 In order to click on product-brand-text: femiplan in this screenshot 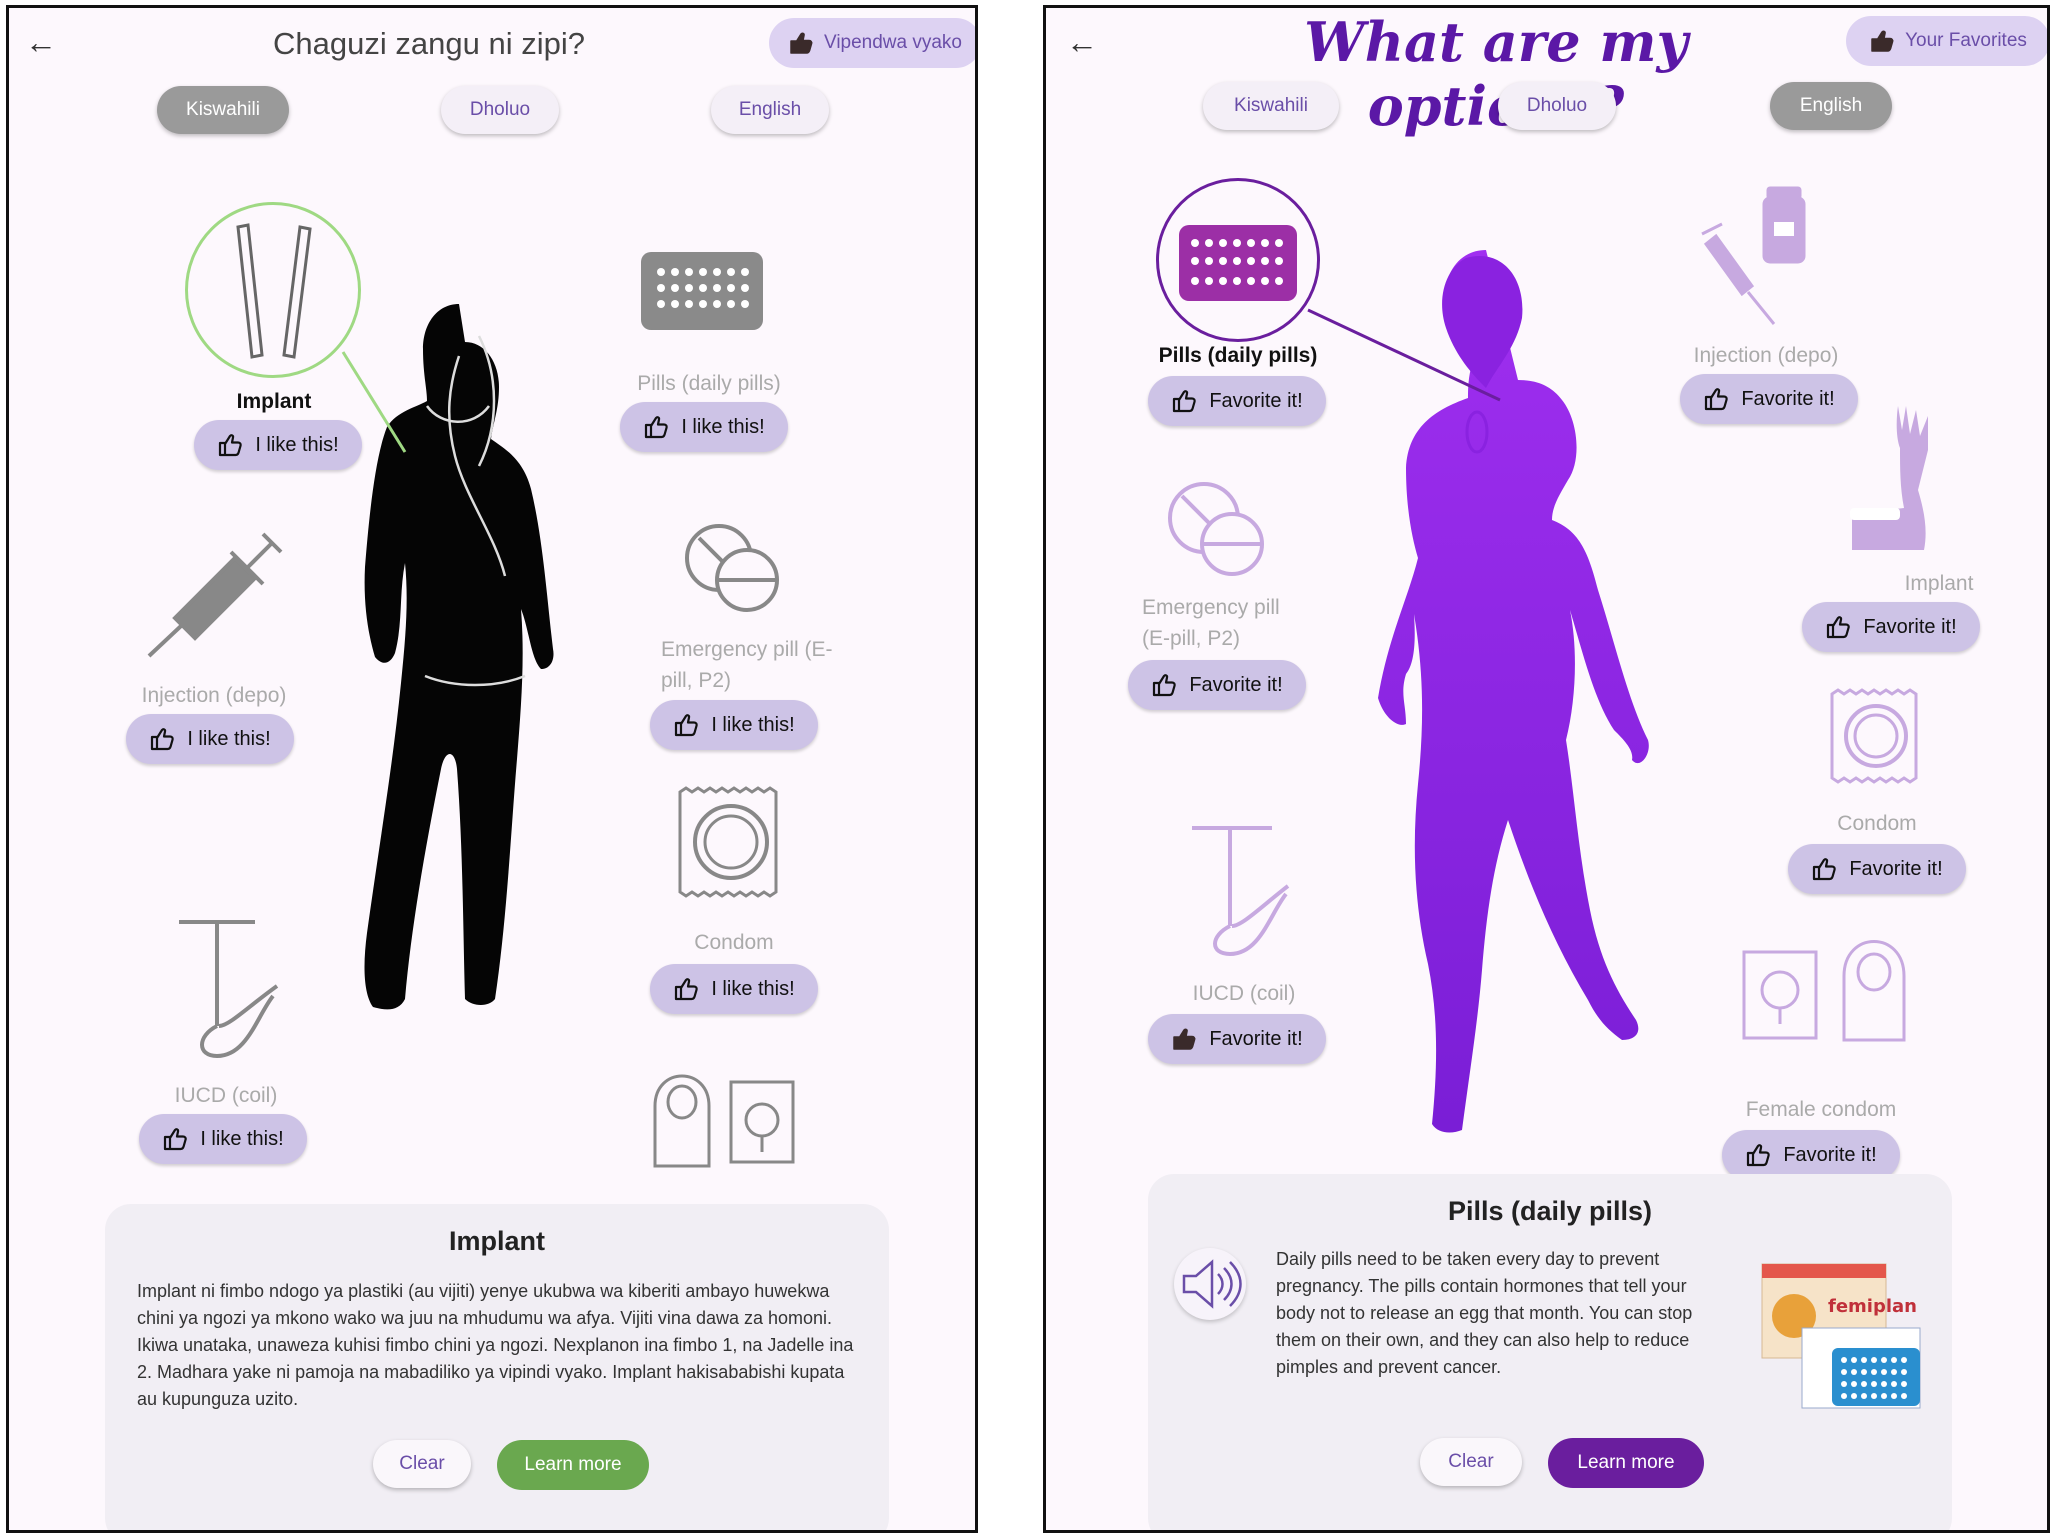, I will do `click(1872, 1306)`.